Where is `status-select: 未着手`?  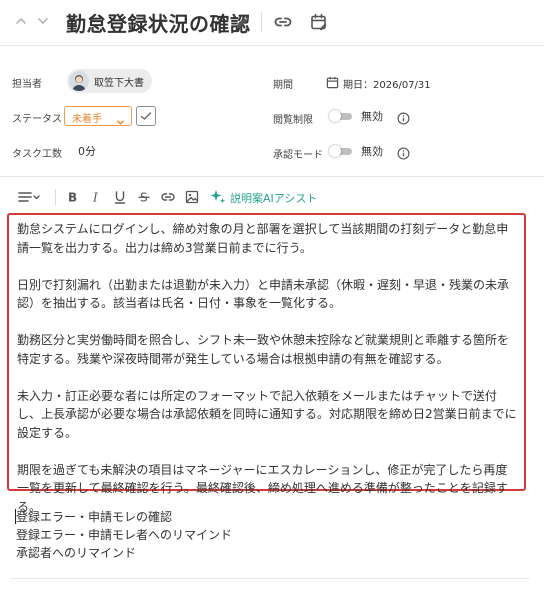 status-select: 未着手 is located at coordinates (98, 116).